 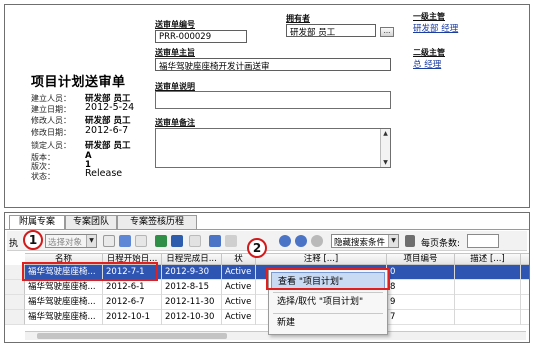 I want to click on tab-approval-history: 专案签核历程, so click(x=157, y=222).